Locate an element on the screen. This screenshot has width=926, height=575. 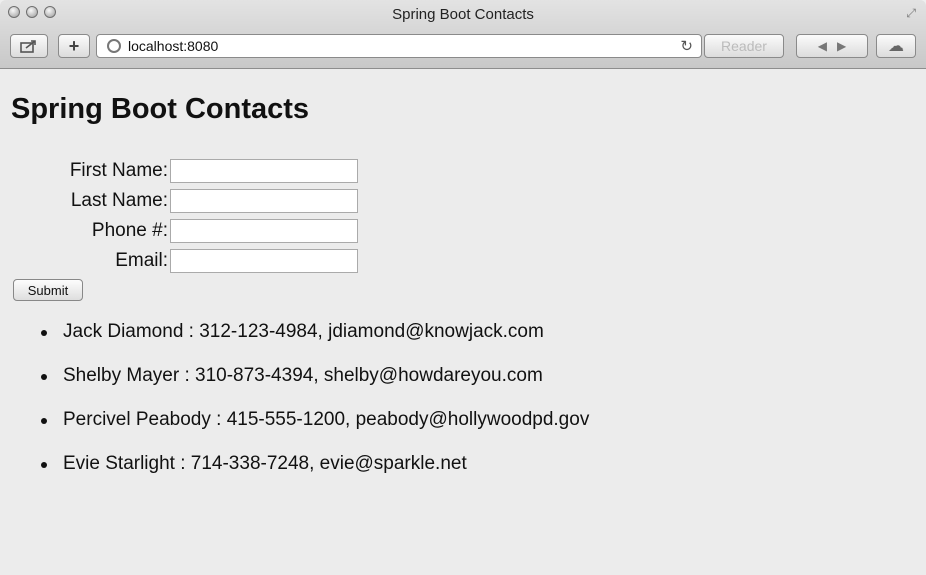
email-row: Email: is located at coordinates (179, 261).